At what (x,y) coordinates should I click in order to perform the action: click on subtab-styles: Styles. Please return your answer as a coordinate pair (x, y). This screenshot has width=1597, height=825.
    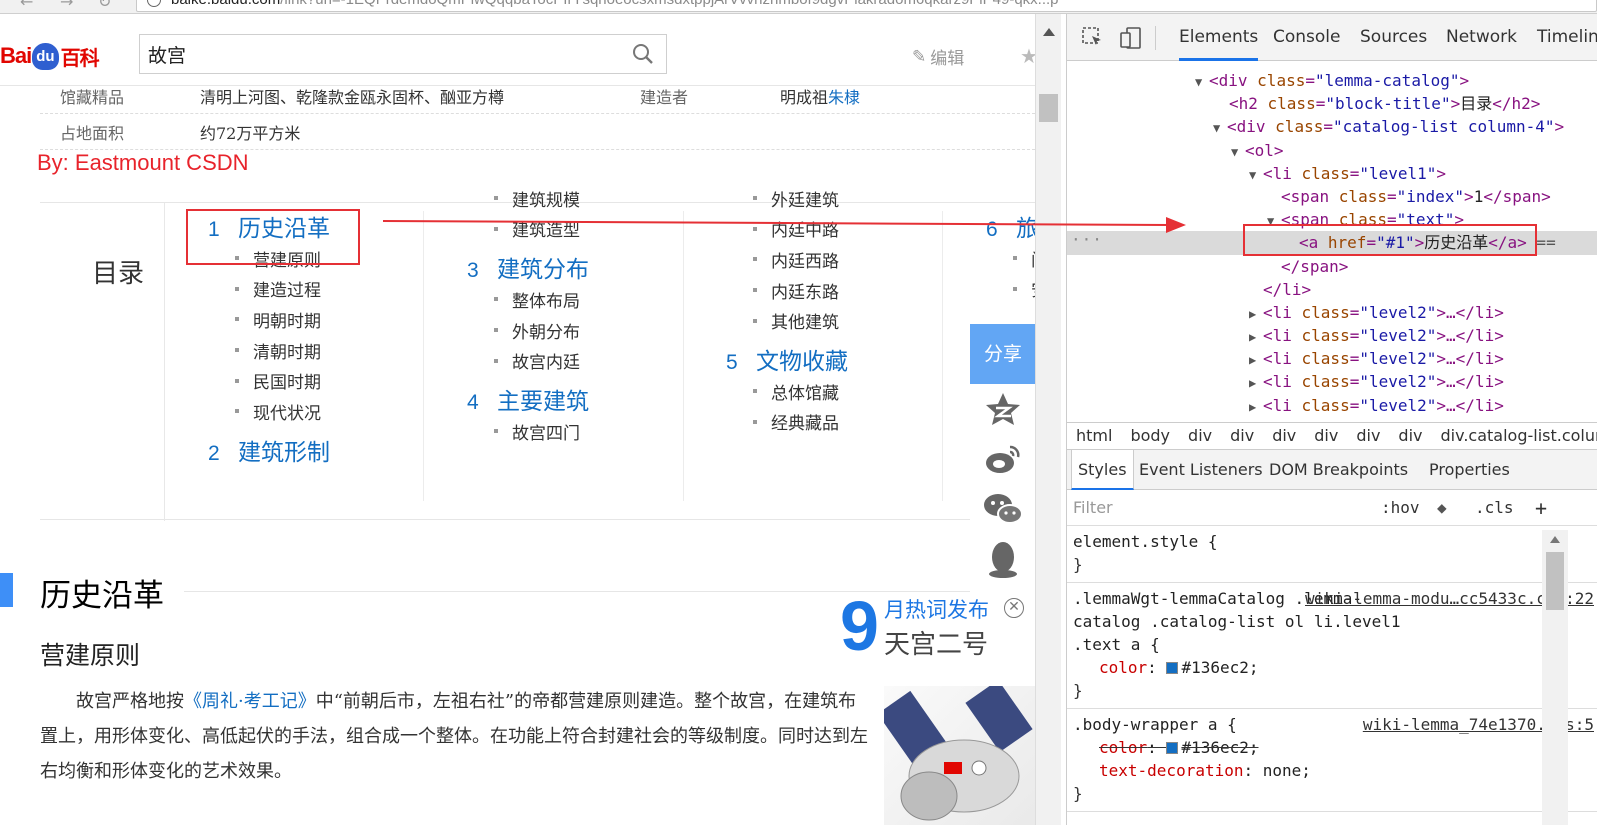
    Looking at the image, I should click on (1102, 470).